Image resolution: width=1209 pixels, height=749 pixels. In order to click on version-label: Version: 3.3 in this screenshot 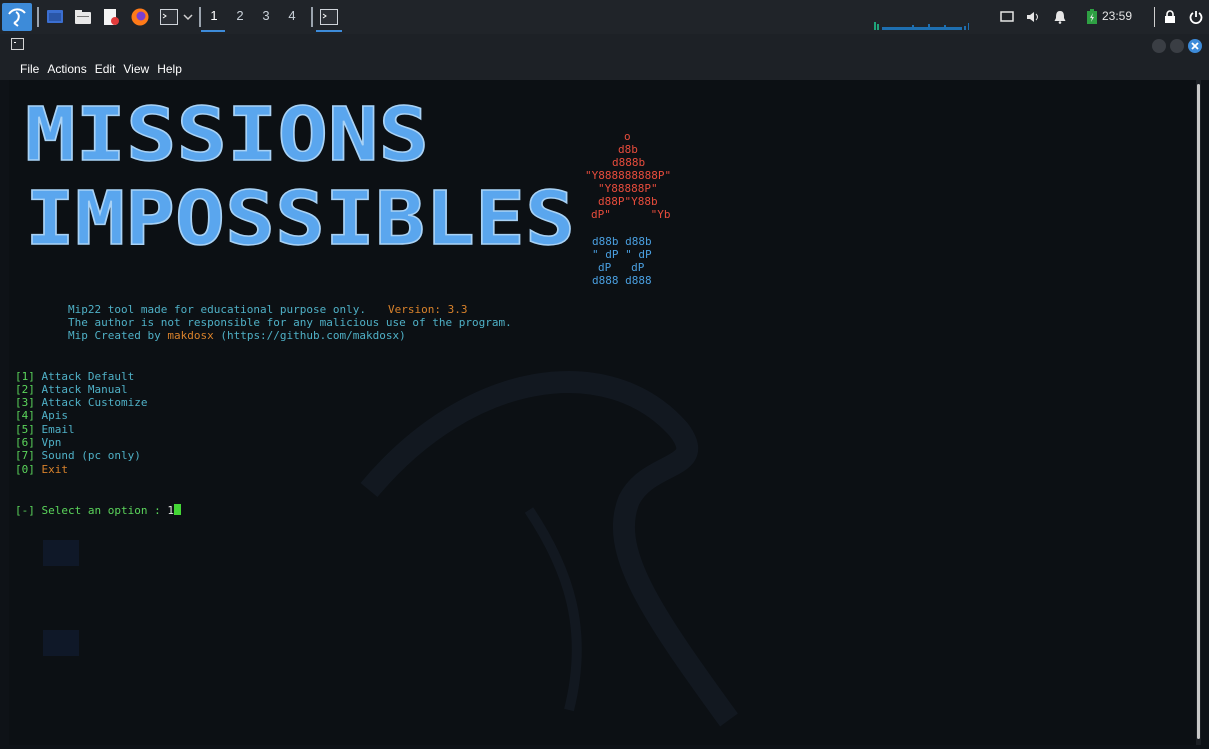, I will do `click(428, 309)`.